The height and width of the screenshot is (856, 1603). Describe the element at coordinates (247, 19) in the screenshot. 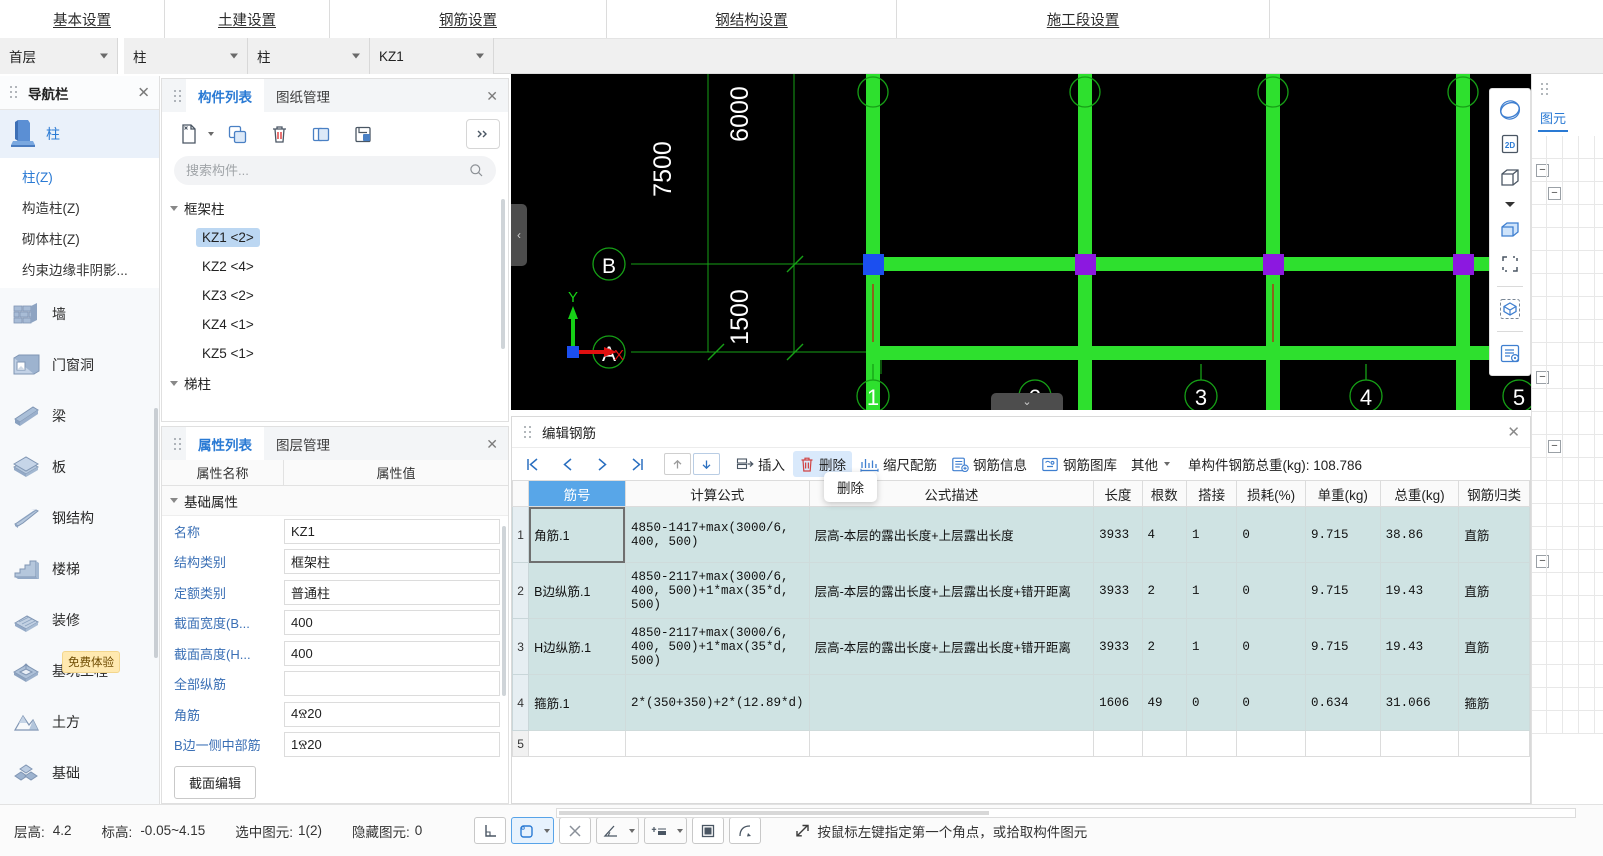

I see `ribbon-tab-1: 土建设置` at that location.